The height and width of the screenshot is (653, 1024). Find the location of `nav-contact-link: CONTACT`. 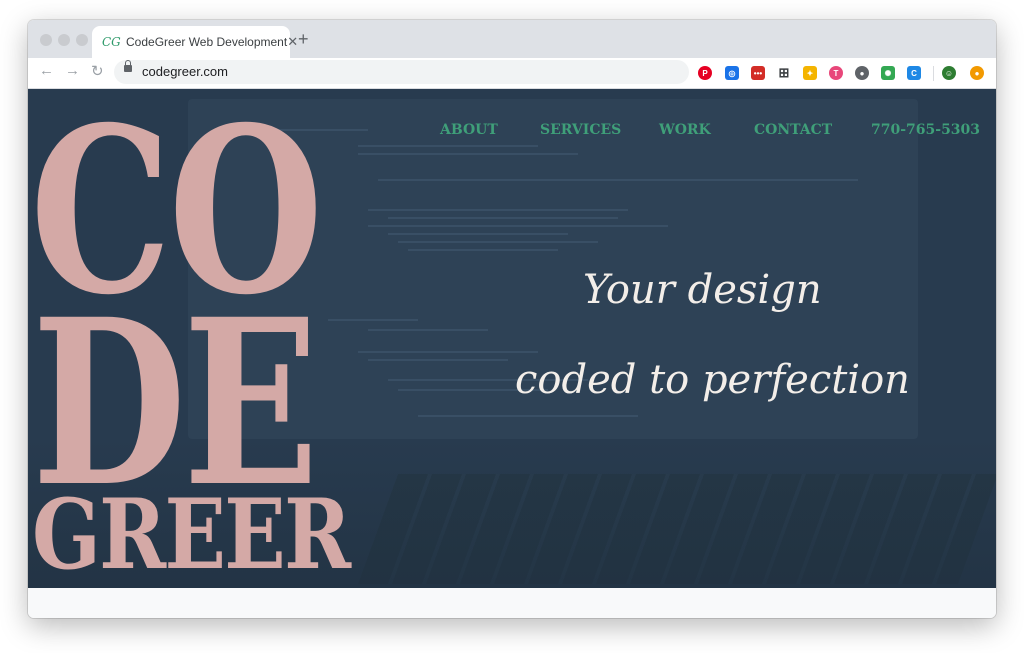

nav-contact-link: CONTACT is located at coordinates (793, 130).